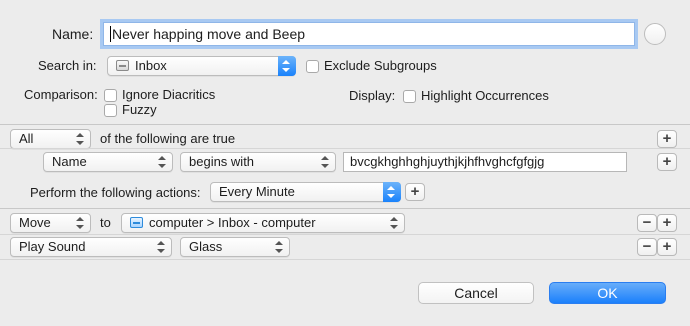 This screenshot has height=326, width=690. What do you see at coordinates (35, 222) in the screenshot?
I see `action-1-value: Move` at bounding box center [35, 222].